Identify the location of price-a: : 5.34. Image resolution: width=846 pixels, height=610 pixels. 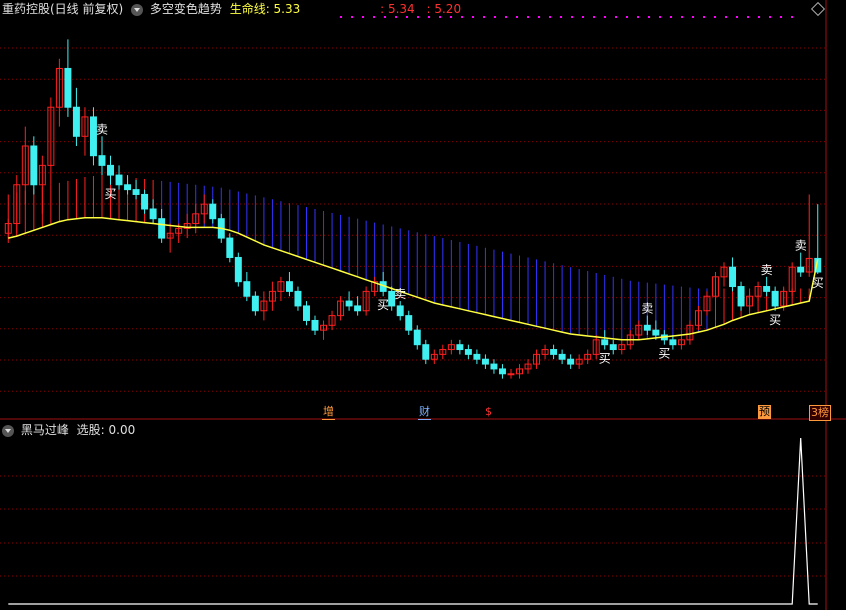
(397, 9).